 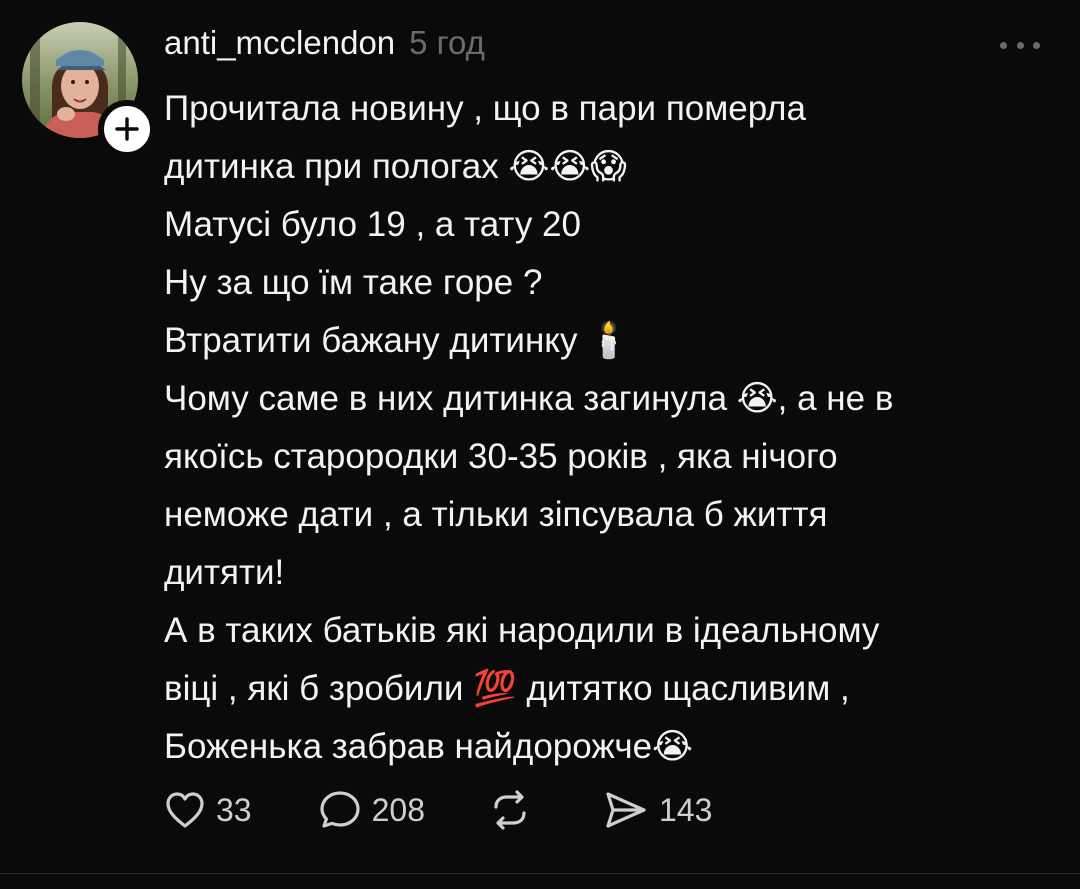 I want to click on post-text-line: Матусі було 19 , а тату 20, so click(x=372, y=224).